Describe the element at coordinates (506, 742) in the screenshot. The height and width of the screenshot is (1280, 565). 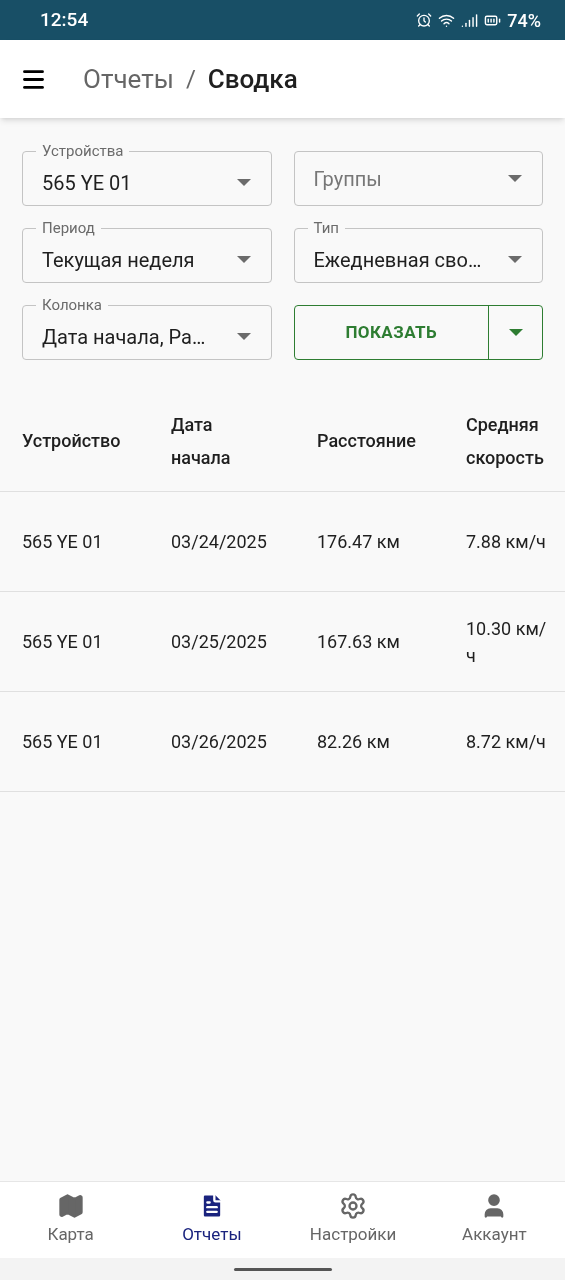
I see `table-cell-text: 8.72 км/ч` at that location.